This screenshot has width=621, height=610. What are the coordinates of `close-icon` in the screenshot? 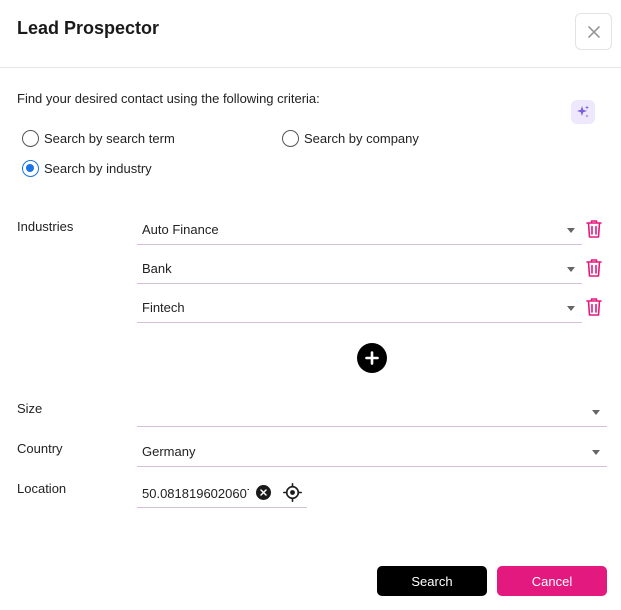 It's located at (593, 31).